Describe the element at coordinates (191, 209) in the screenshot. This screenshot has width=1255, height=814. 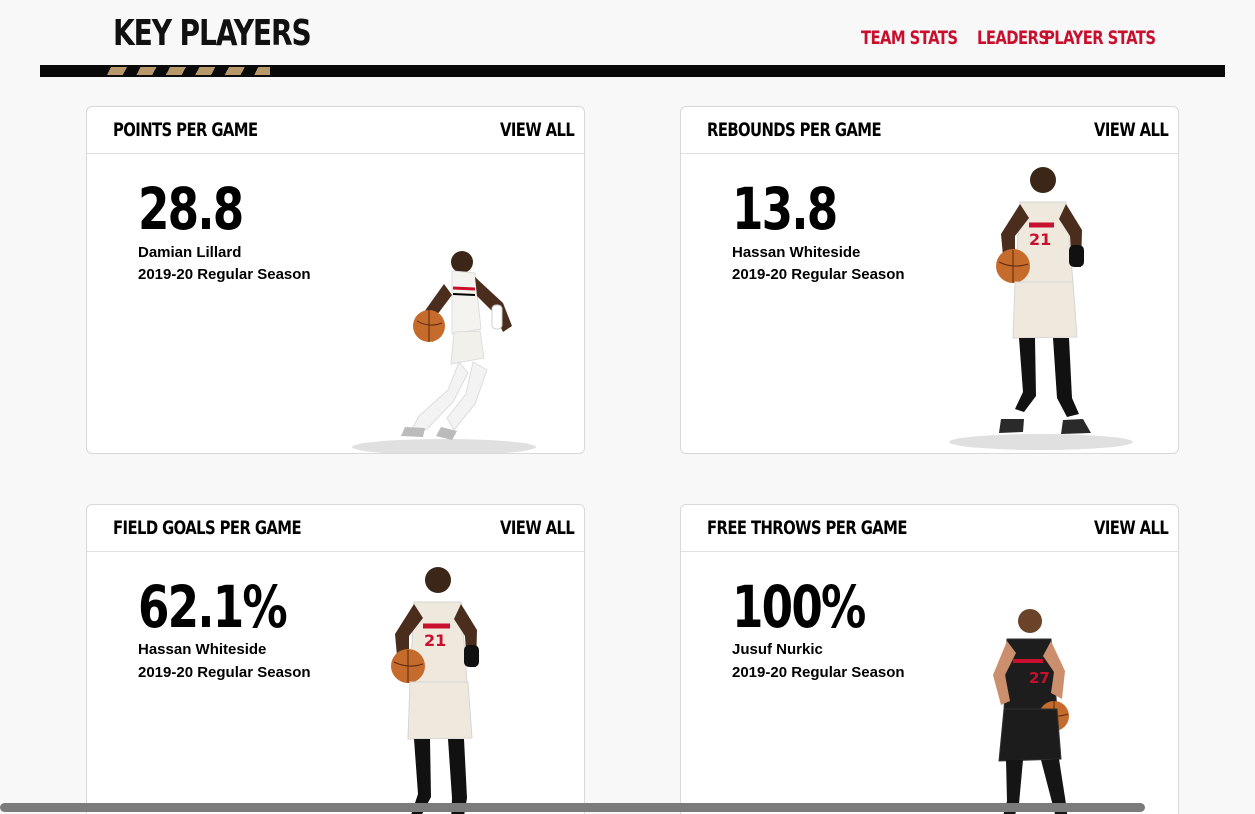
I see `stat-value: 28.8` at that location.